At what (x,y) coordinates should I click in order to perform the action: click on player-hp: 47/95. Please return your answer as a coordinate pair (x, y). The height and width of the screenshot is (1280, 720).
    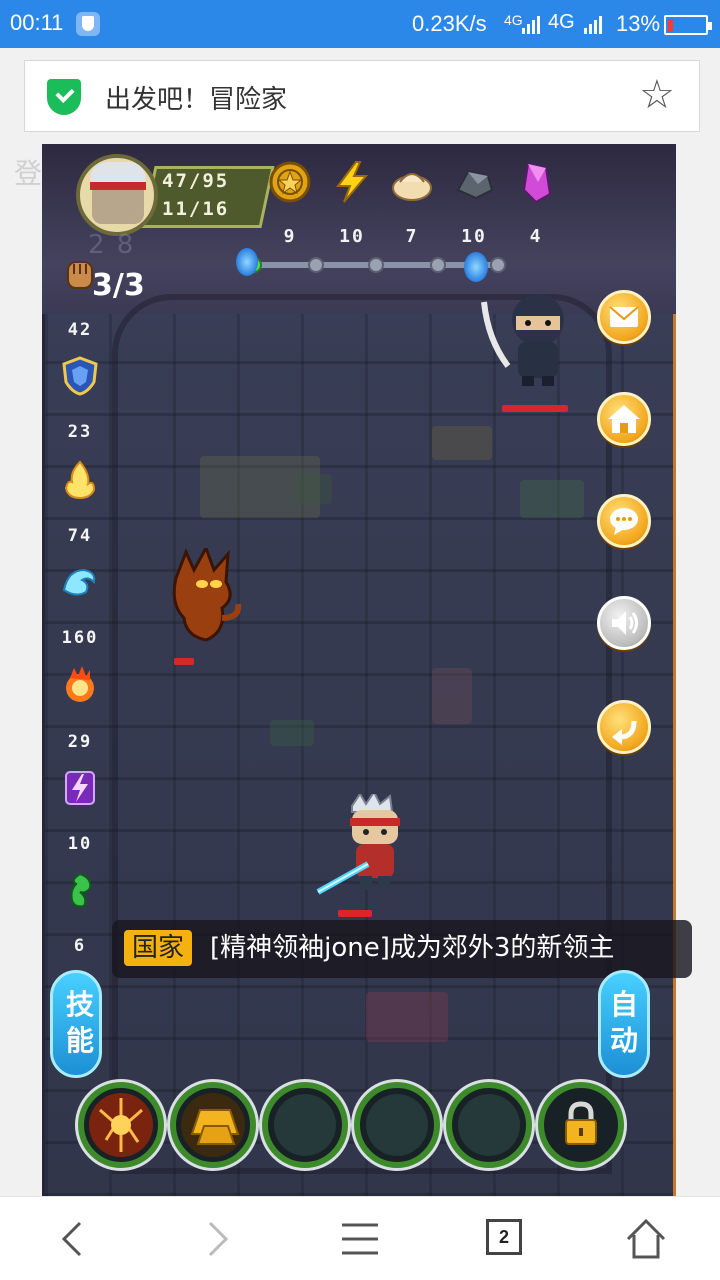
    Looking at the image, I should click on (196, 181).